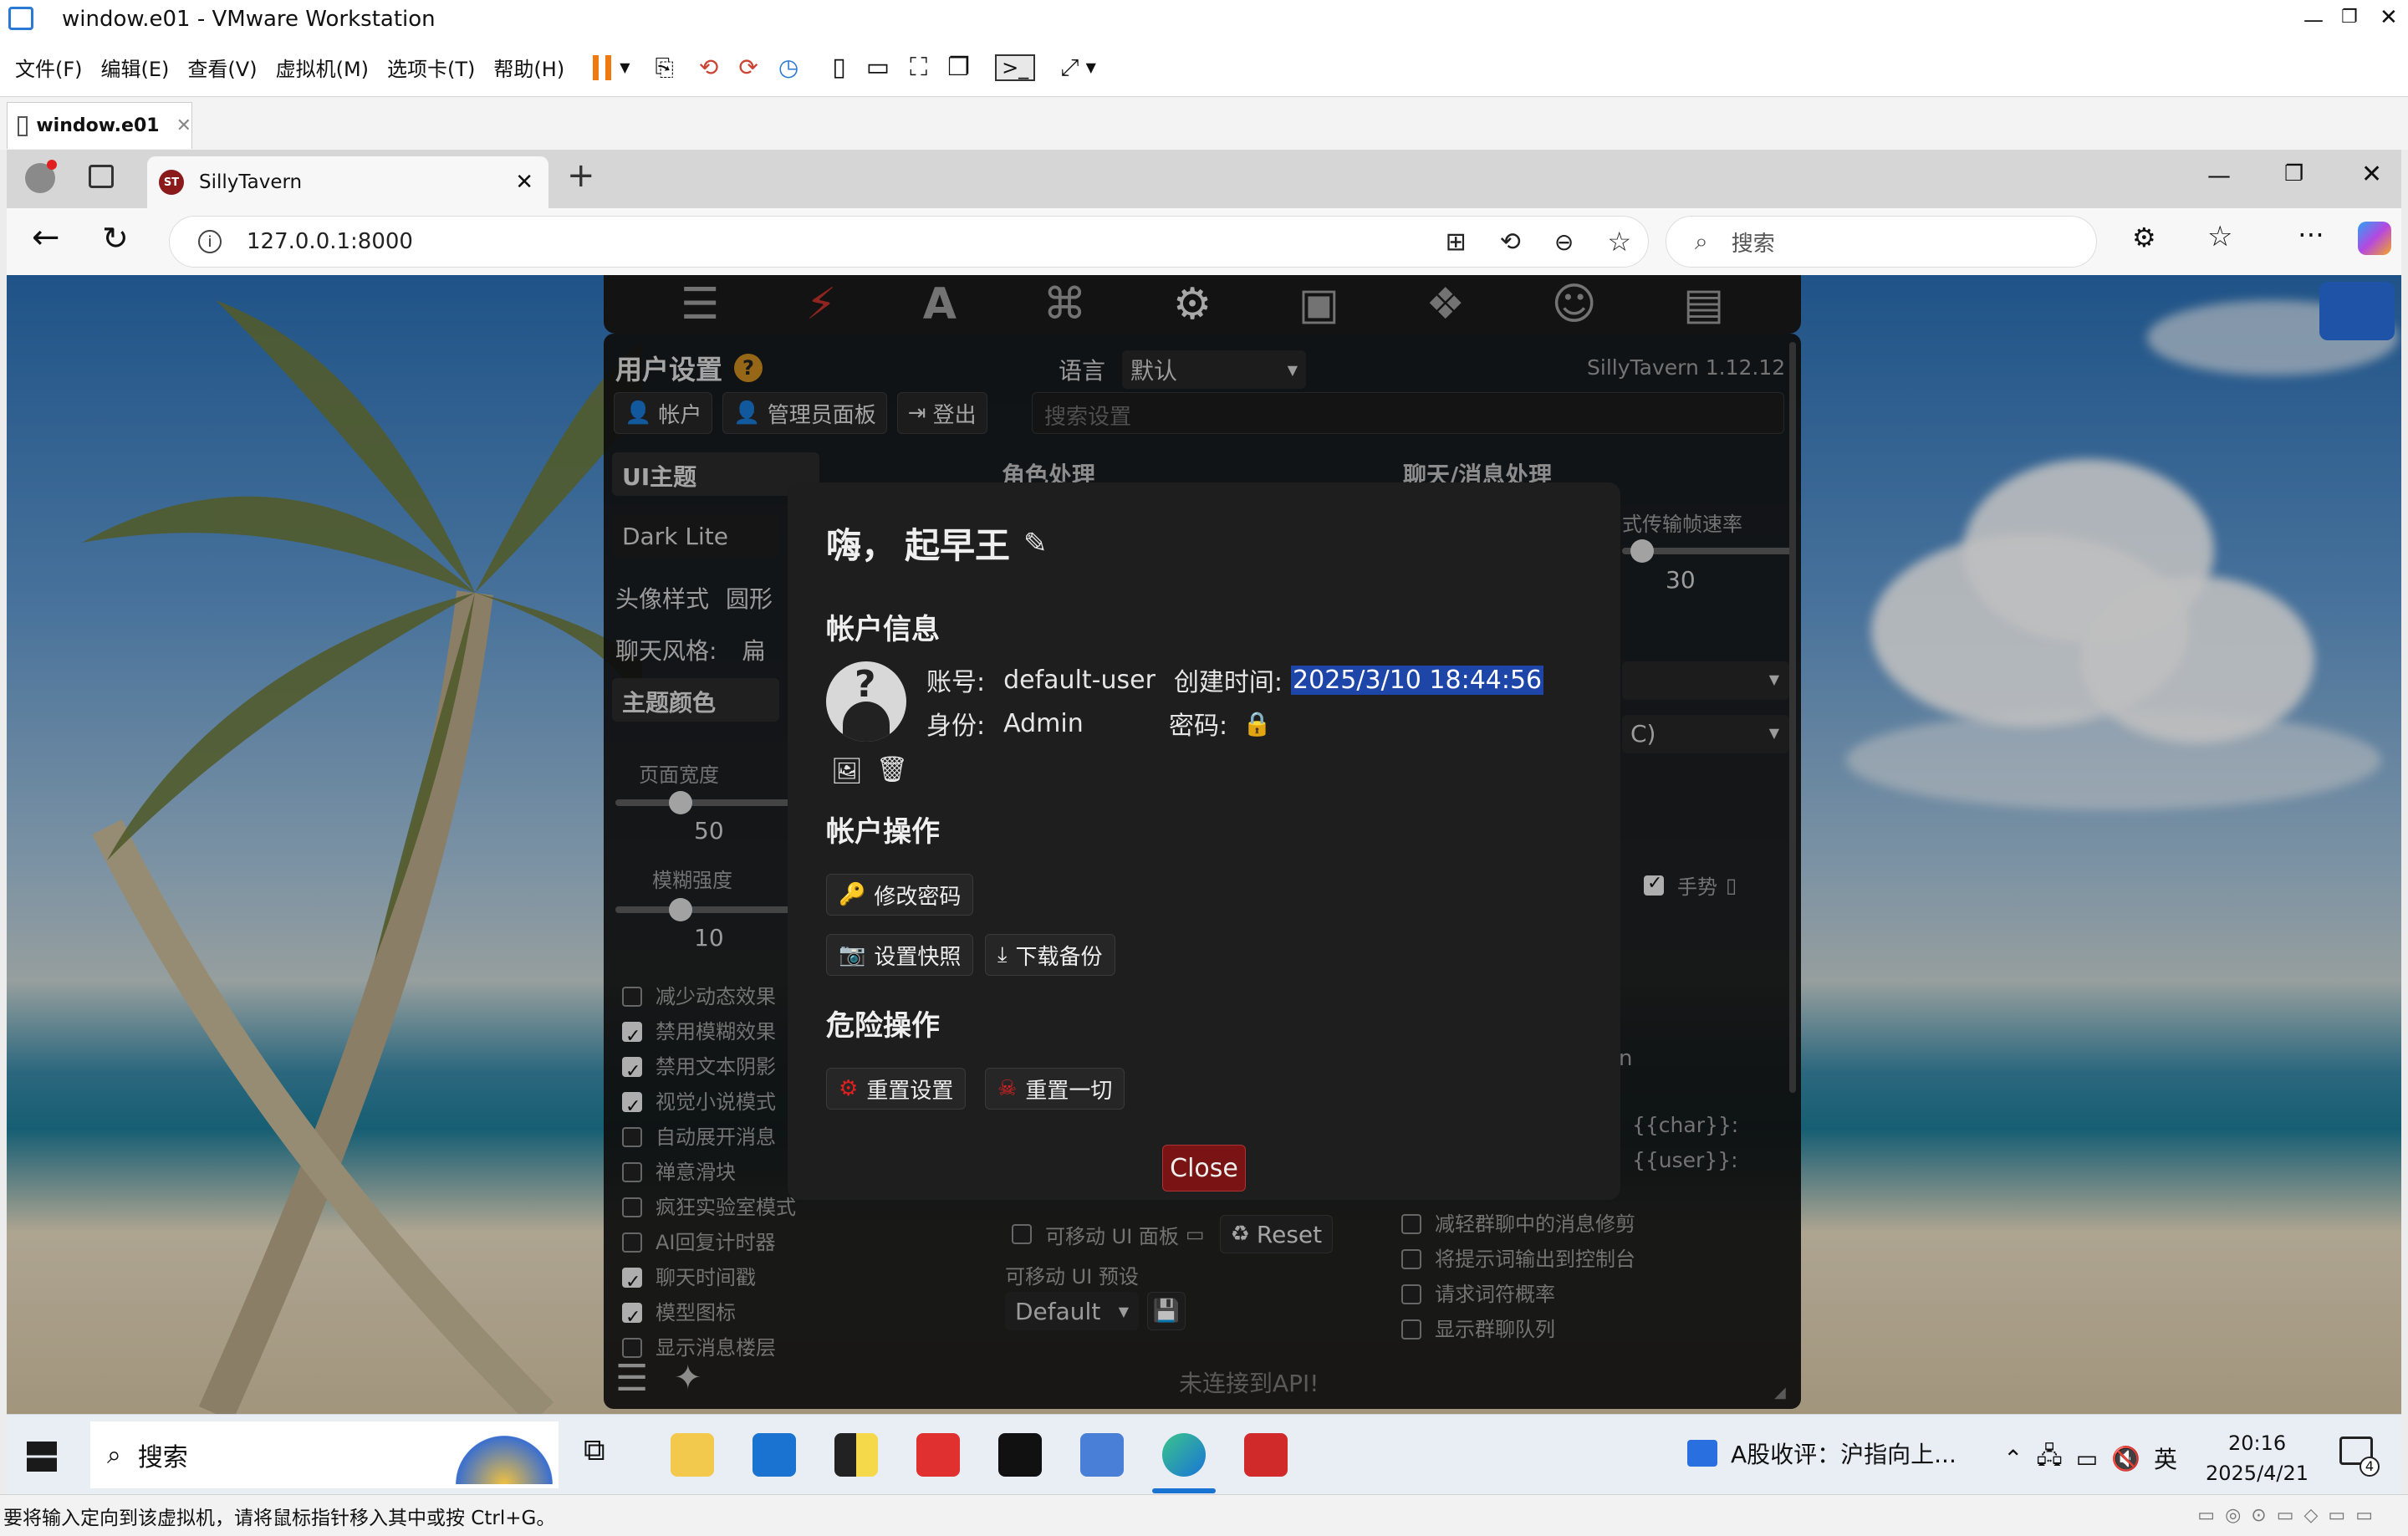  Describe the element at coordinates (1016, 67) in the screenshot. I see `console-icon: >_` at that location.